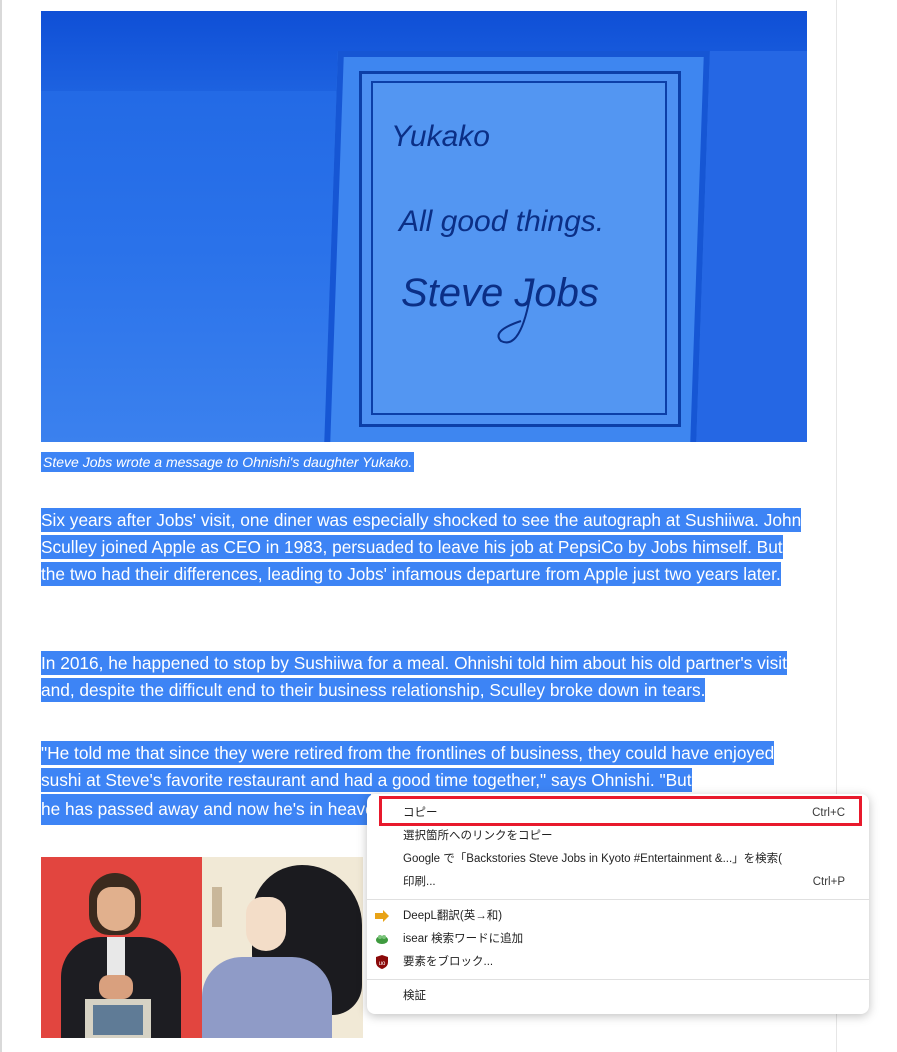  Describe the element at coordinates (500, 221) in the screenshot. I see `signature-line2: All good things.` at that location.